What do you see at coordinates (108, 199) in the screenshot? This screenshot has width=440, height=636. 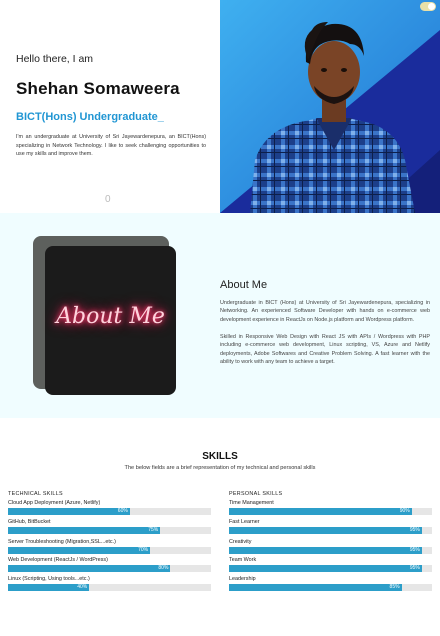 I see `scroll-indicator: 0` at bounding box center [108, 199].